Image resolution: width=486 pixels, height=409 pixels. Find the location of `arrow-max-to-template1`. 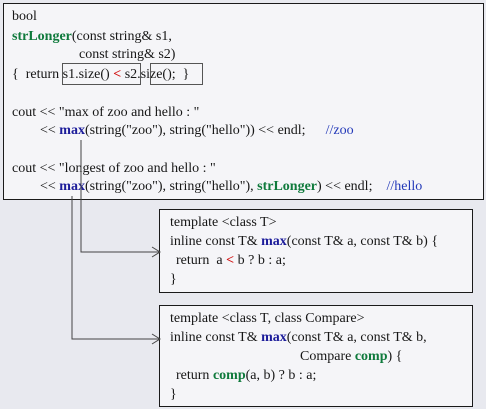

arrow-max-to-template1 is located at coordinates (119, 196).